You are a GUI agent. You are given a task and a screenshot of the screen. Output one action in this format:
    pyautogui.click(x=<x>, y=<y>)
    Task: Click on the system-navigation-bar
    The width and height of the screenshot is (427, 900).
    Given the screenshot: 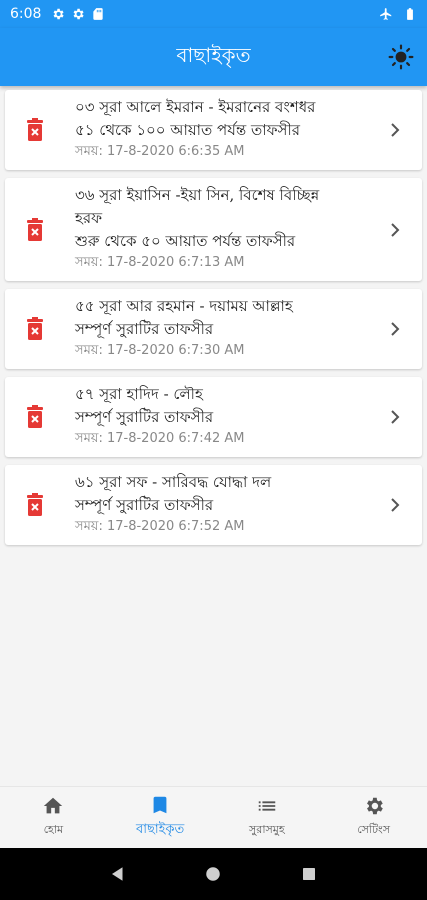 What is the action you would take?
    pyautogui.click(x=213, y=874)
    